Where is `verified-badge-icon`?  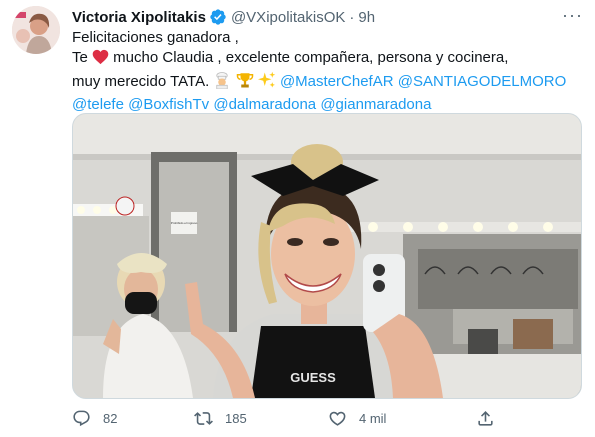
verified-badge-icon is located at coordinates (218, 17).